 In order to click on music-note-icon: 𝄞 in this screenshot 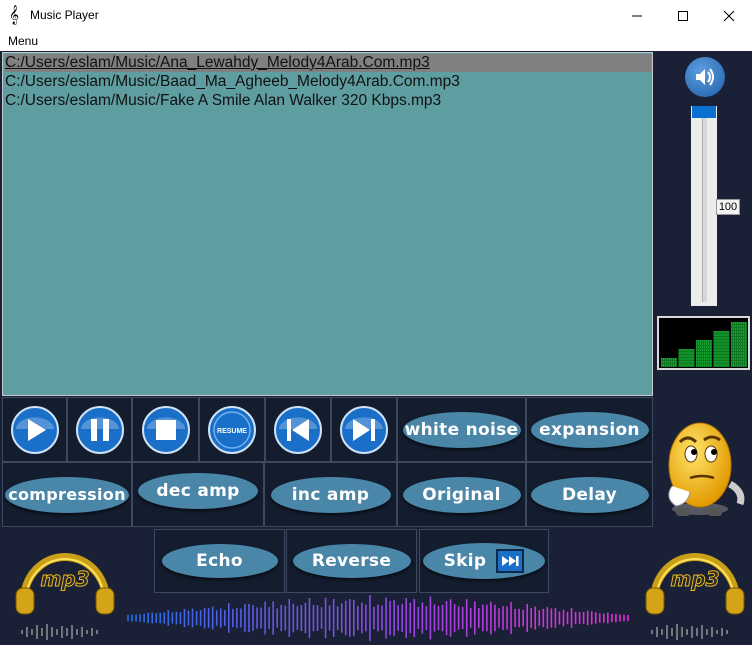, I will do `click(14, 15)`.